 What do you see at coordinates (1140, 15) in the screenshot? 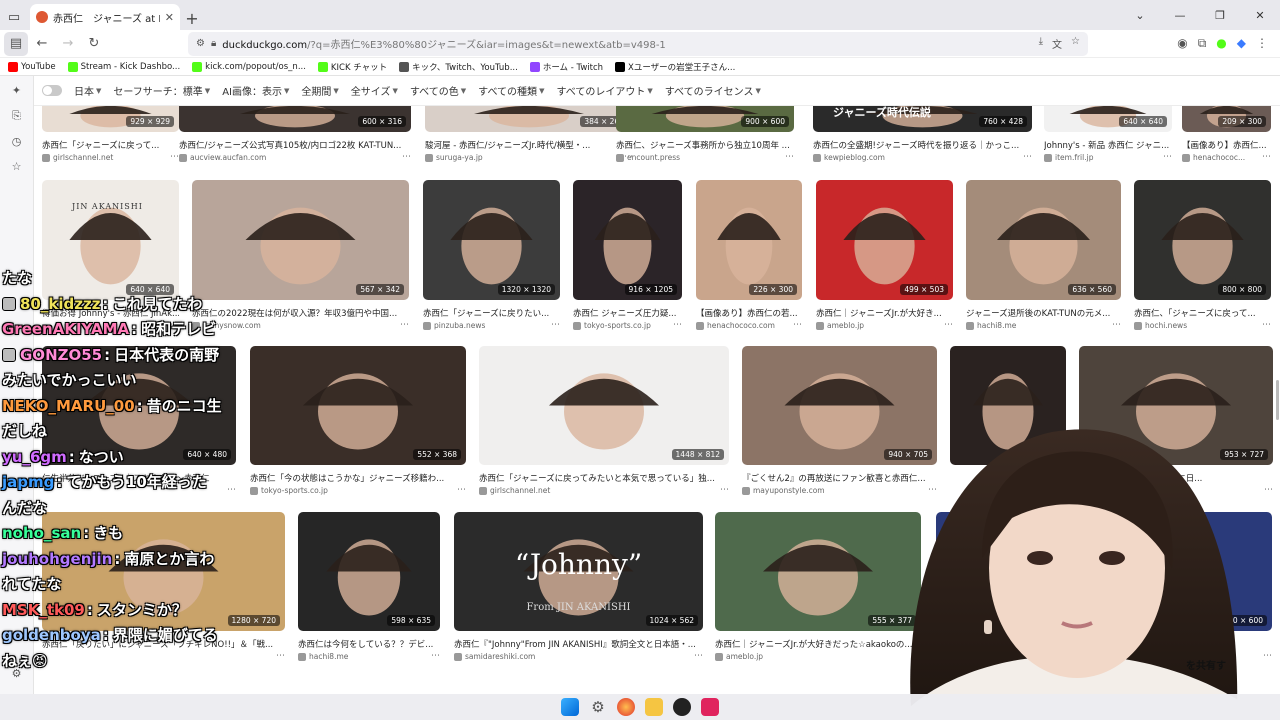
I see `chevron-down-icon: ⌄` at bounding box center [1140, 15].